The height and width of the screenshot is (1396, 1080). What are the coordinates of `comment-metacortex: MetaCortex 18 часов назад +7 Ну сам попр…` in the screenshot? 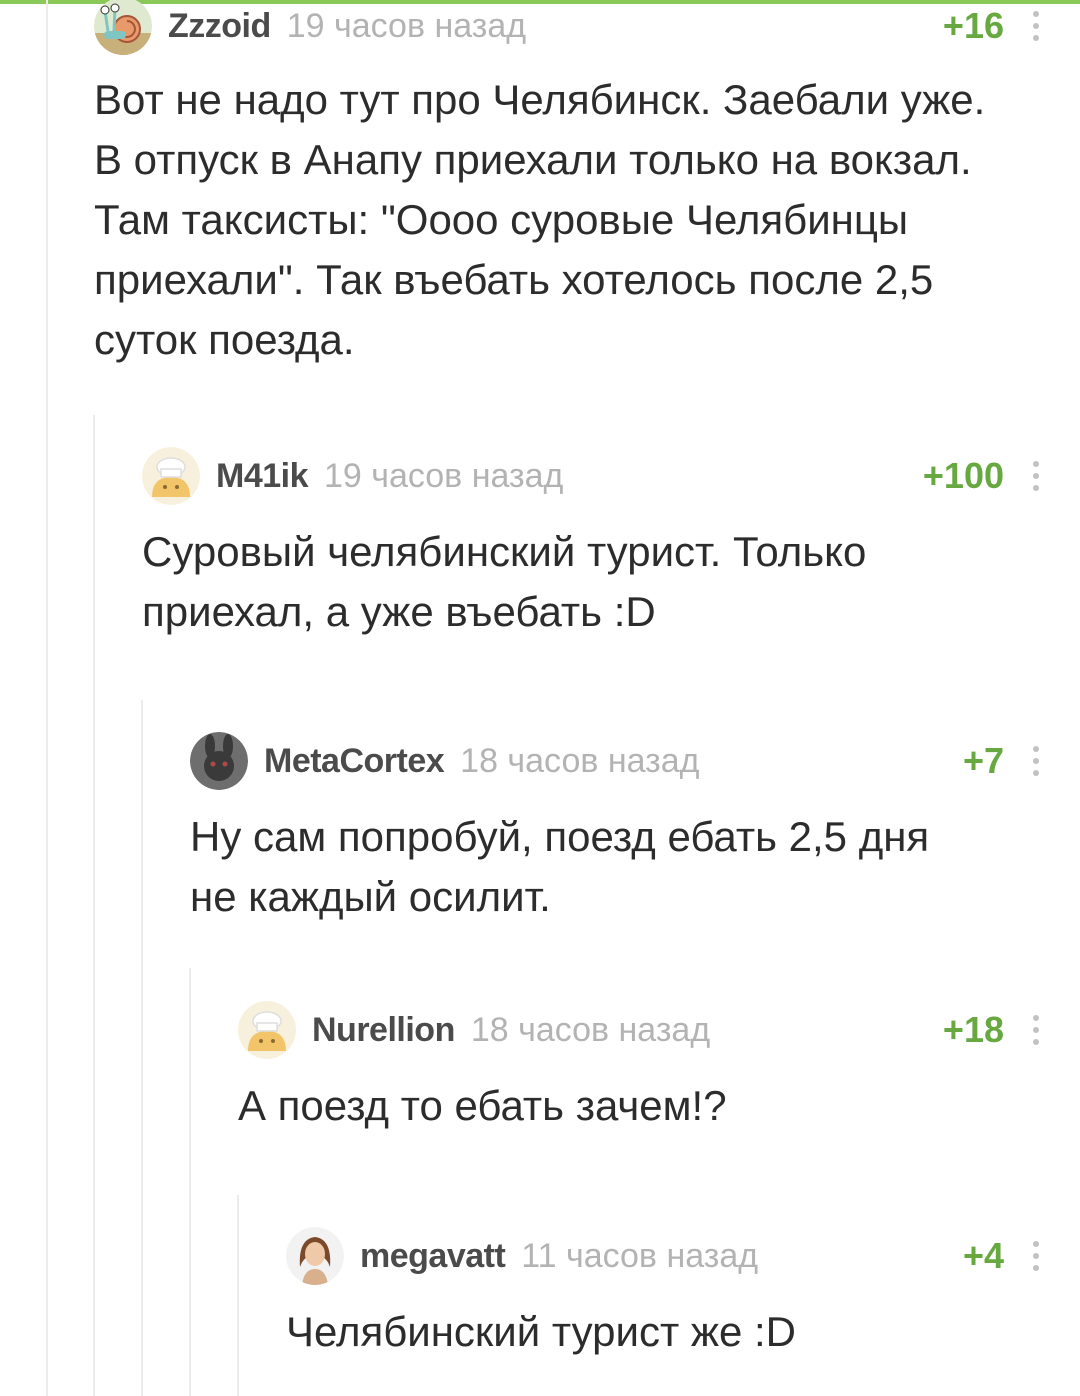 It's located at (540, 831).